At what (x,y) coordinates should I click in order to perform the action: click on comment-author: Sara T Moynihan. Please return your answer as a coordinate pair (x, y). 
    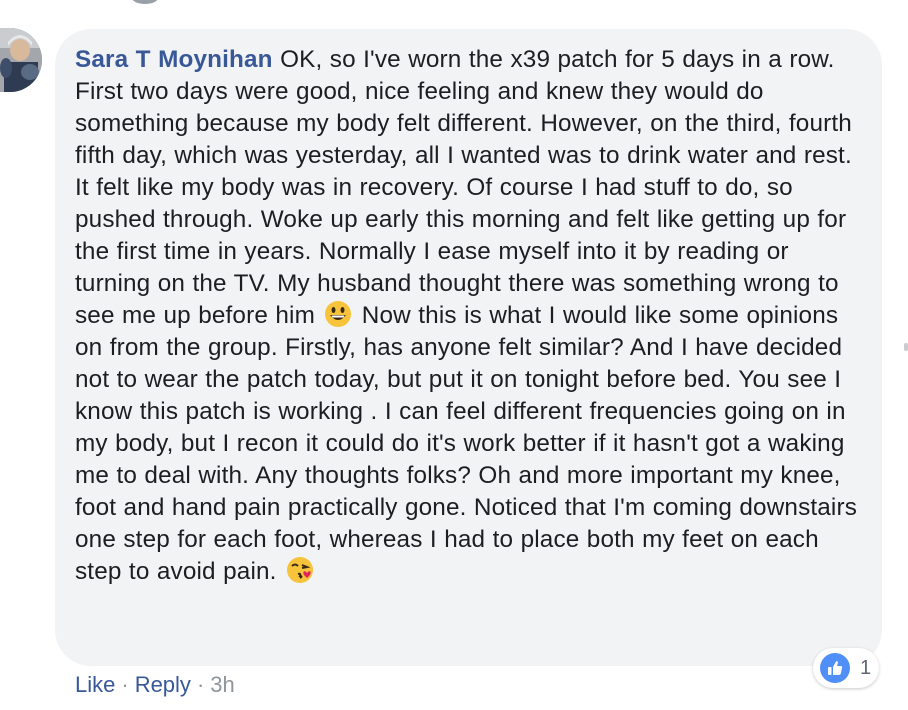
    Looking at the image, I should click on (174, 59).